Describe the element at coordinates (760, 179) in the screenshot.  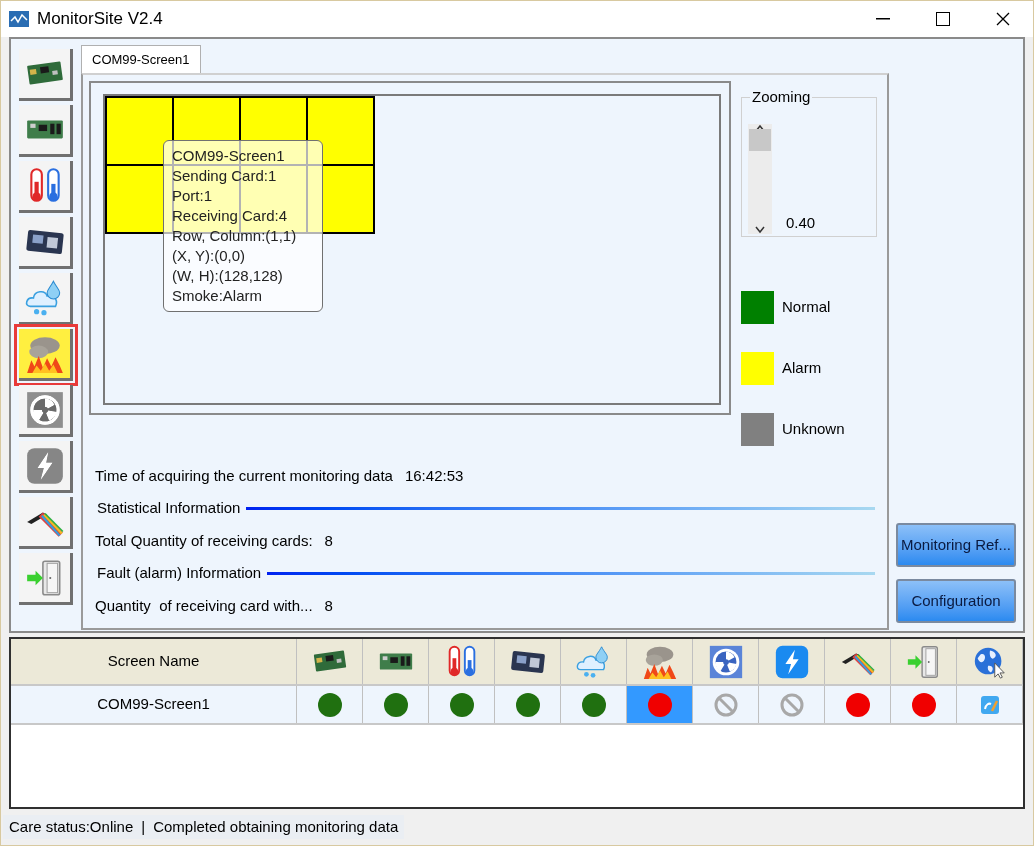
I see `zoom-scrollbar` at that location.